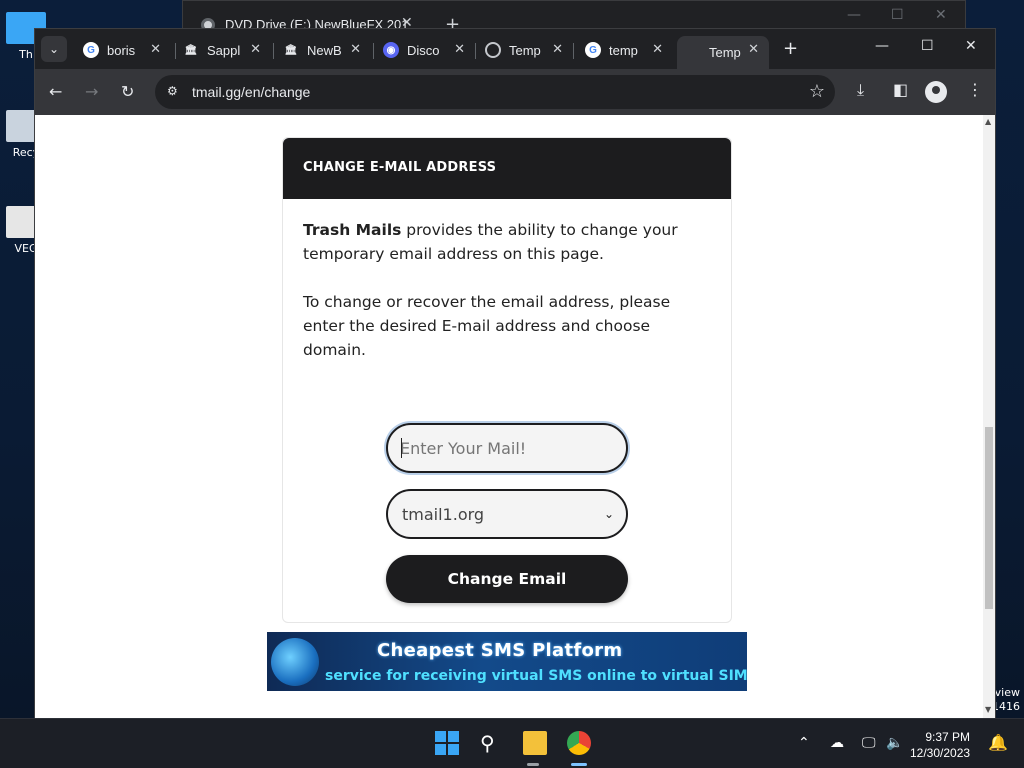 This screenshot has height=768, width=1024. Describe the element at coordinates (174, 91) in the screenshot. I see `site-info-icon: ⚙` at that location.